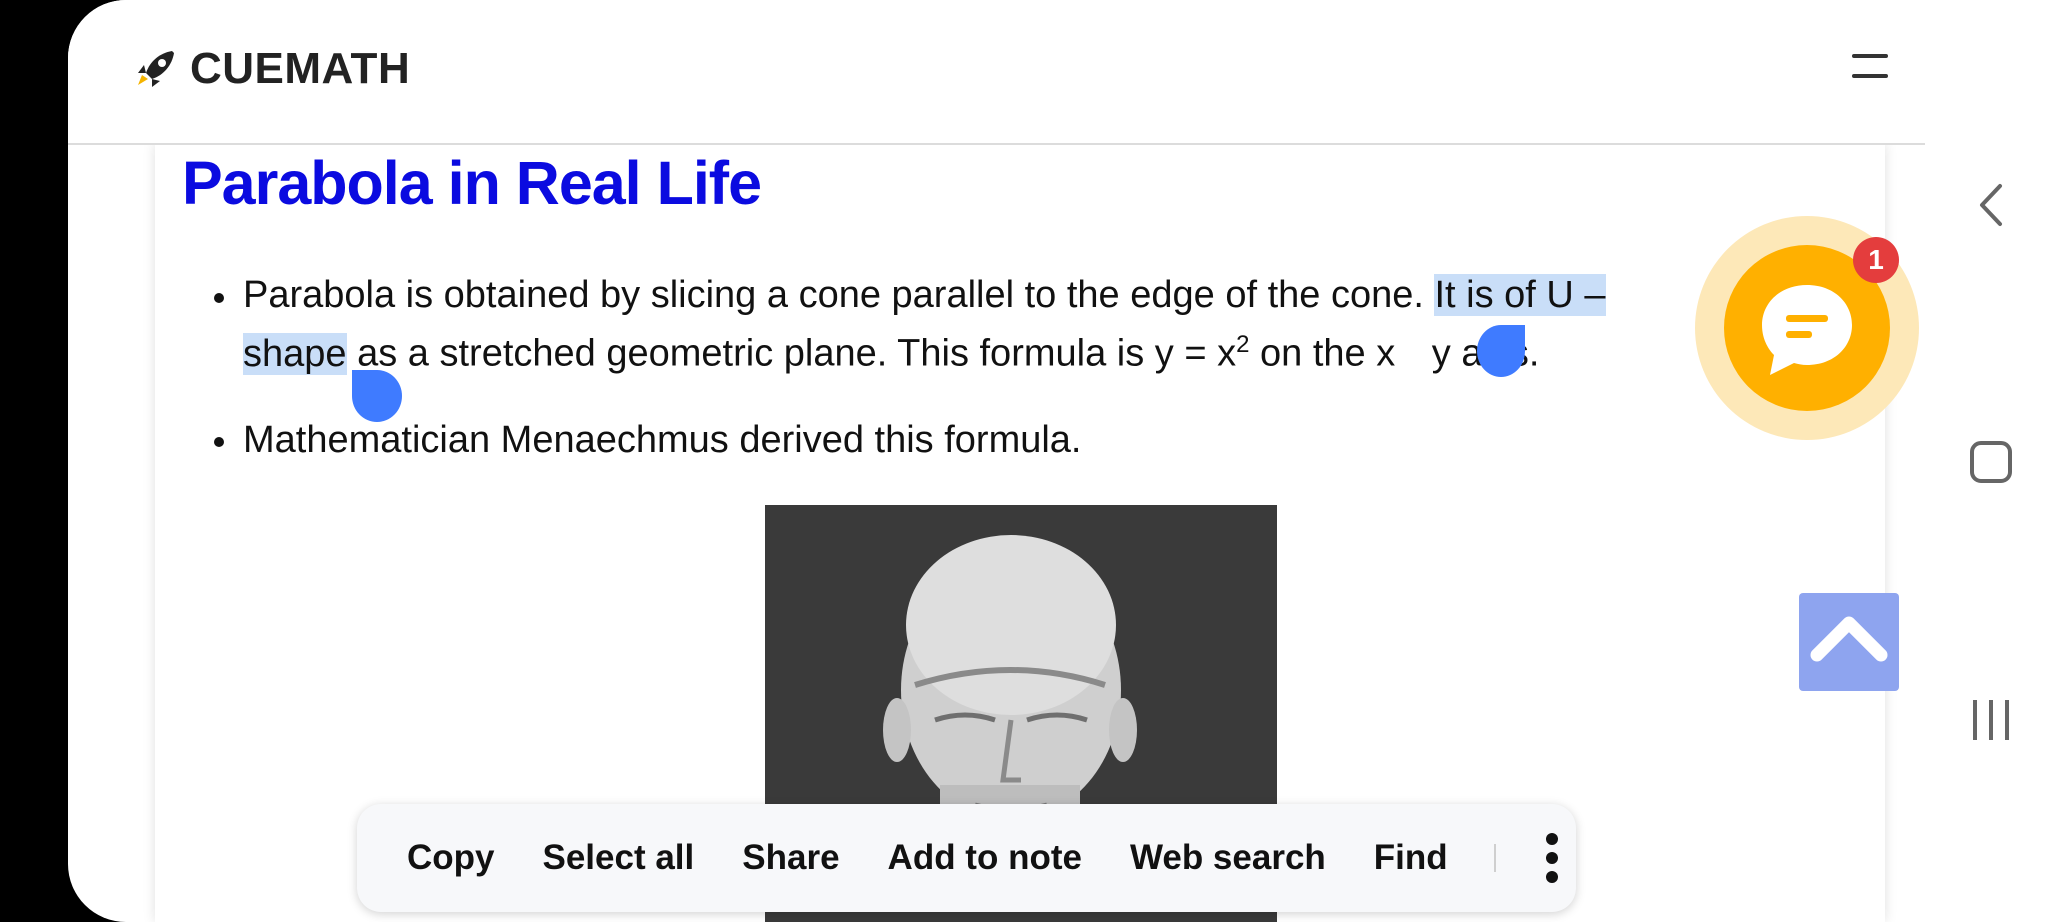  Describe the element at coordinates (1992, 205) in the screenshot. I see `back-chevron-icon` at that location.